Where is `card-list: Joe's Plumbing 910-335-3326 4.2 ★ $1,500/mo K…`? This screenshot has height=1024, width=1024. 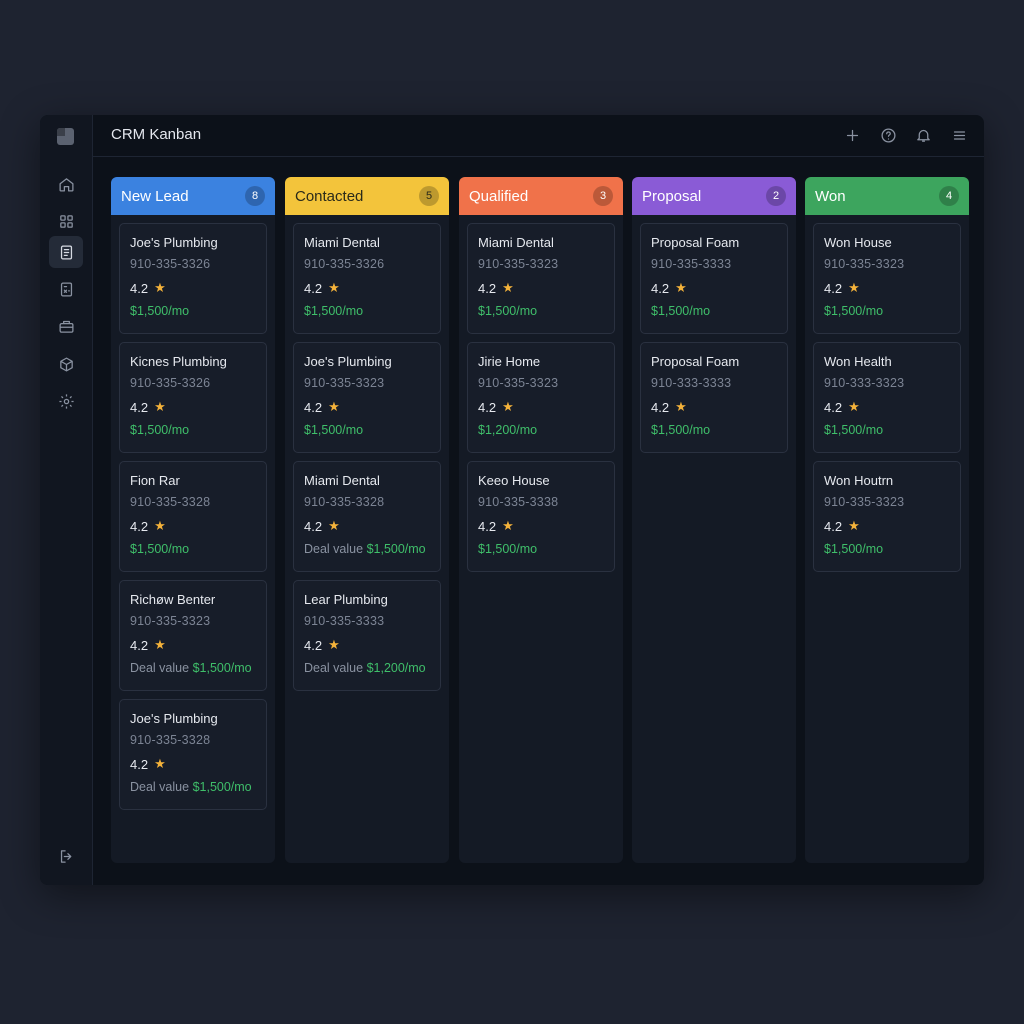 card-list: Joe's Plumbing 910-335-3326 4.2 ★ $1,500/mo K… is located at coordinates (193, 512).